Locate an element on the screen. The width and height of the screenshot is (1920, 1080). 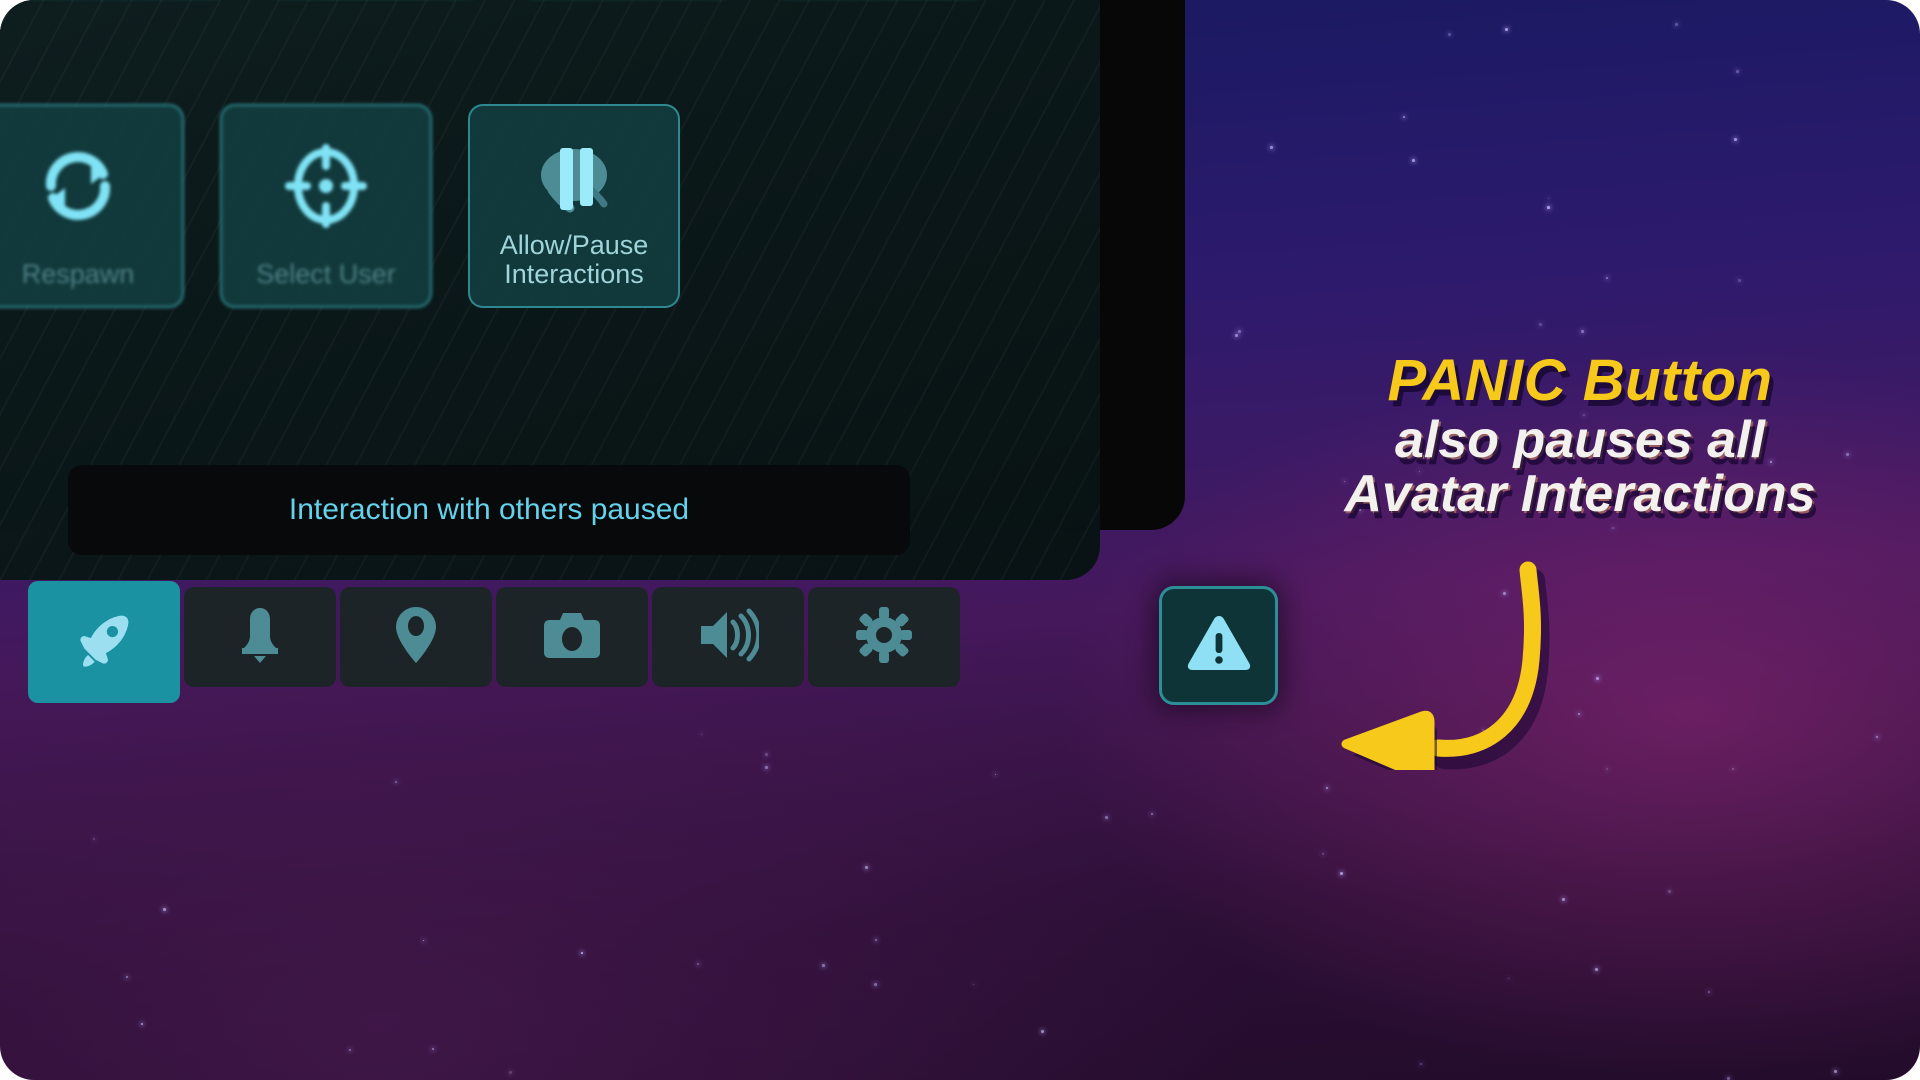
quick-action-allow-pause-interactions: Allow/Pause Interactions is located at coordinates (574, 206).